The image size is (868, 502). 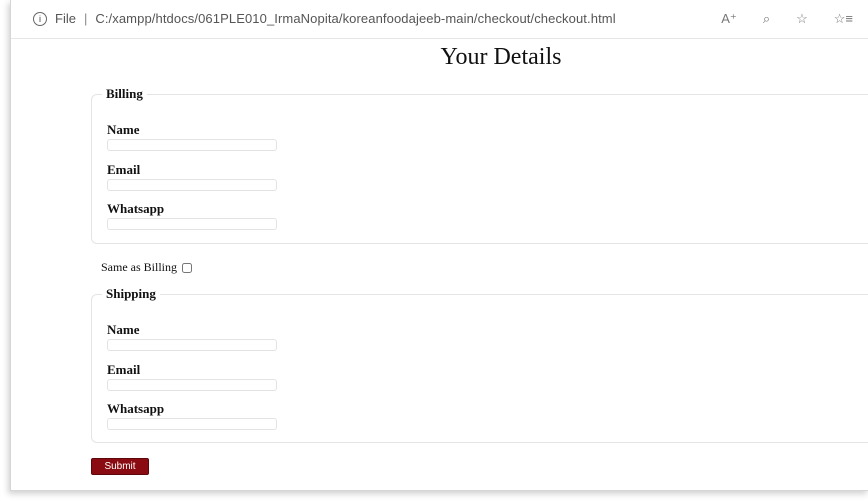 What do you see at coordinates (787, 19) in the screenshot?
I see `browser-tools: A⁺ ⌕ ☆ ☆≡` at bounding box center [787, 19].